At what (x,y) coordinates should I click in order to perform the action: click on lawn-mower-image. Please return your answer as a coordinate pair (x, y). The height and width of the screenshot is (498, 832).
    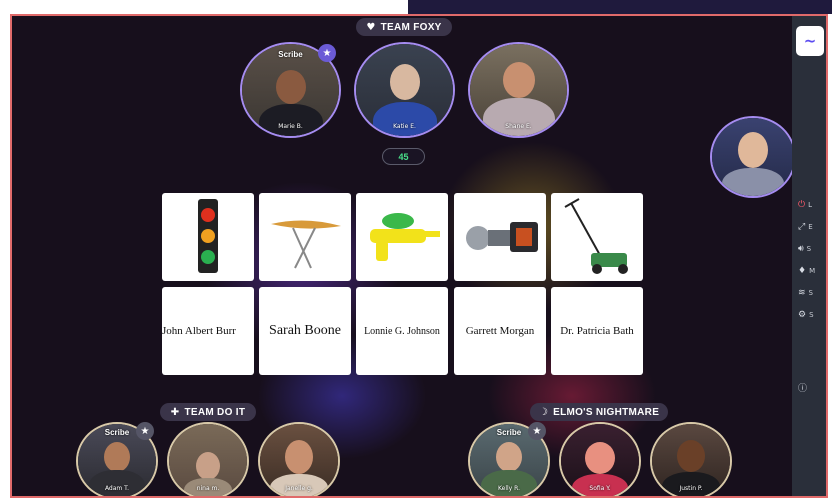
    Looking at the image, I should click on (596, 236).